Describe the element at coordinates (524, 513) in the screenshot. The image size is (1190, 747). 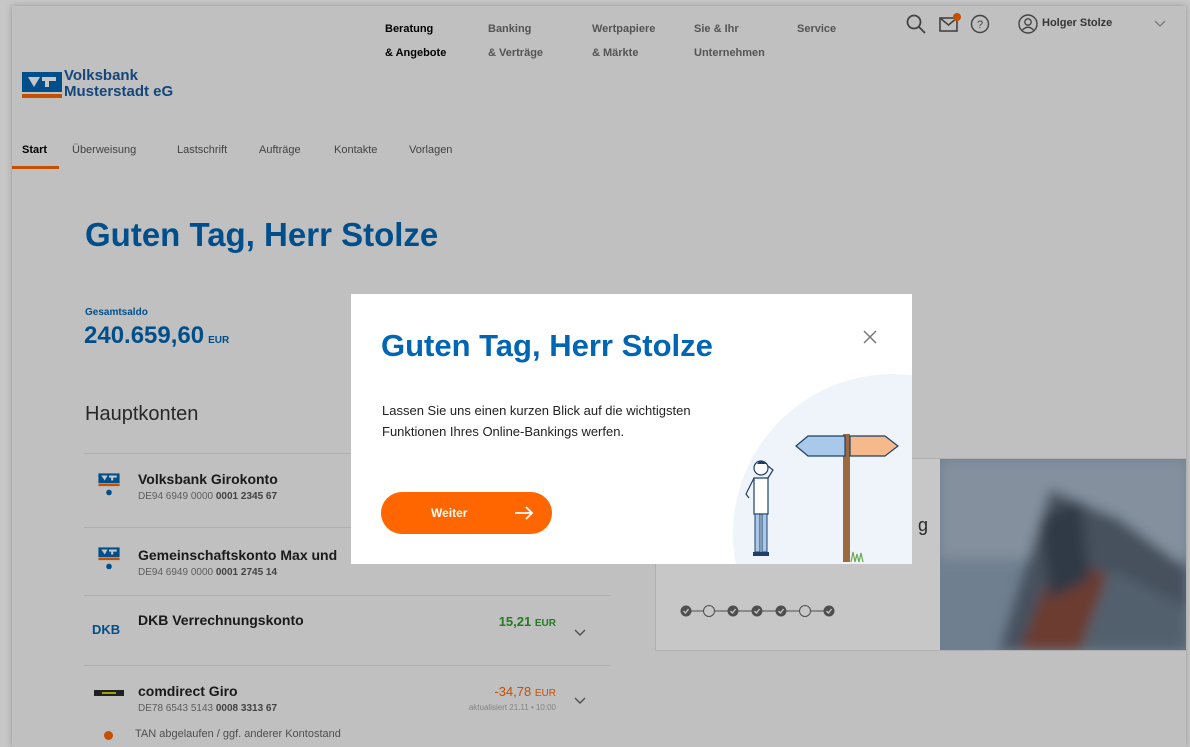
I see `arrow-right-icon` at that location.